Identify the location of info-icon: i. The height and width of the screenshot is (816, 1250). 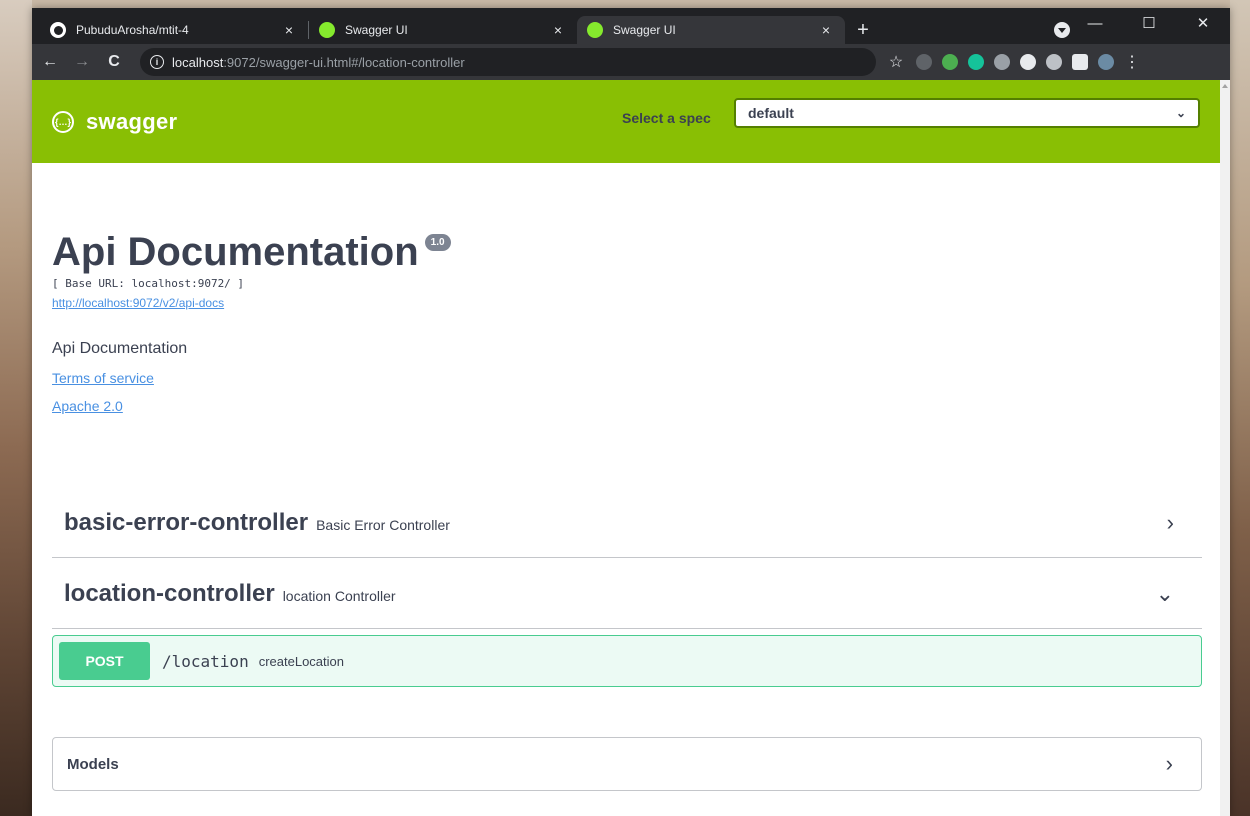
(157, 62).